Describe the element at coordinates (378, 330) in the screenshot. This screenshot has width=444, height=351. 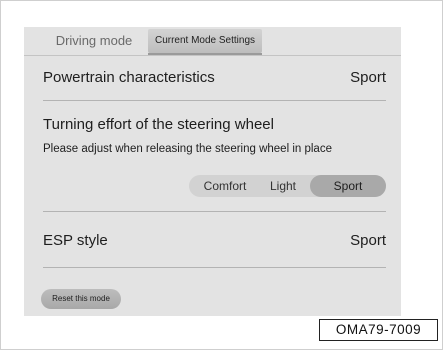
I see `figure-code-label: OMA79-7009` at that location.